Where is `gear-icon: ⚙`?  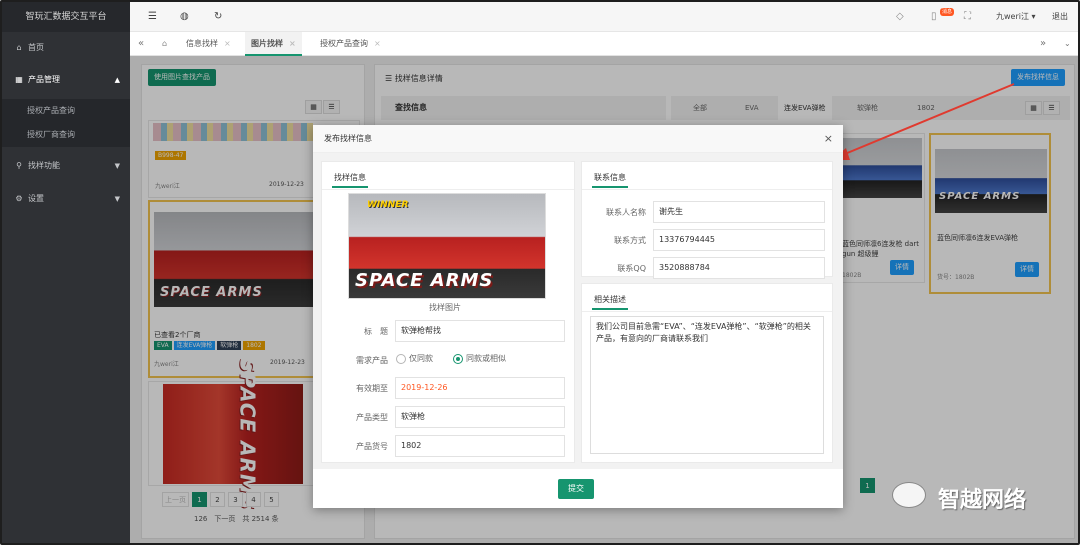 gear-icon: ⚙ is located at coordinates (19, 198).